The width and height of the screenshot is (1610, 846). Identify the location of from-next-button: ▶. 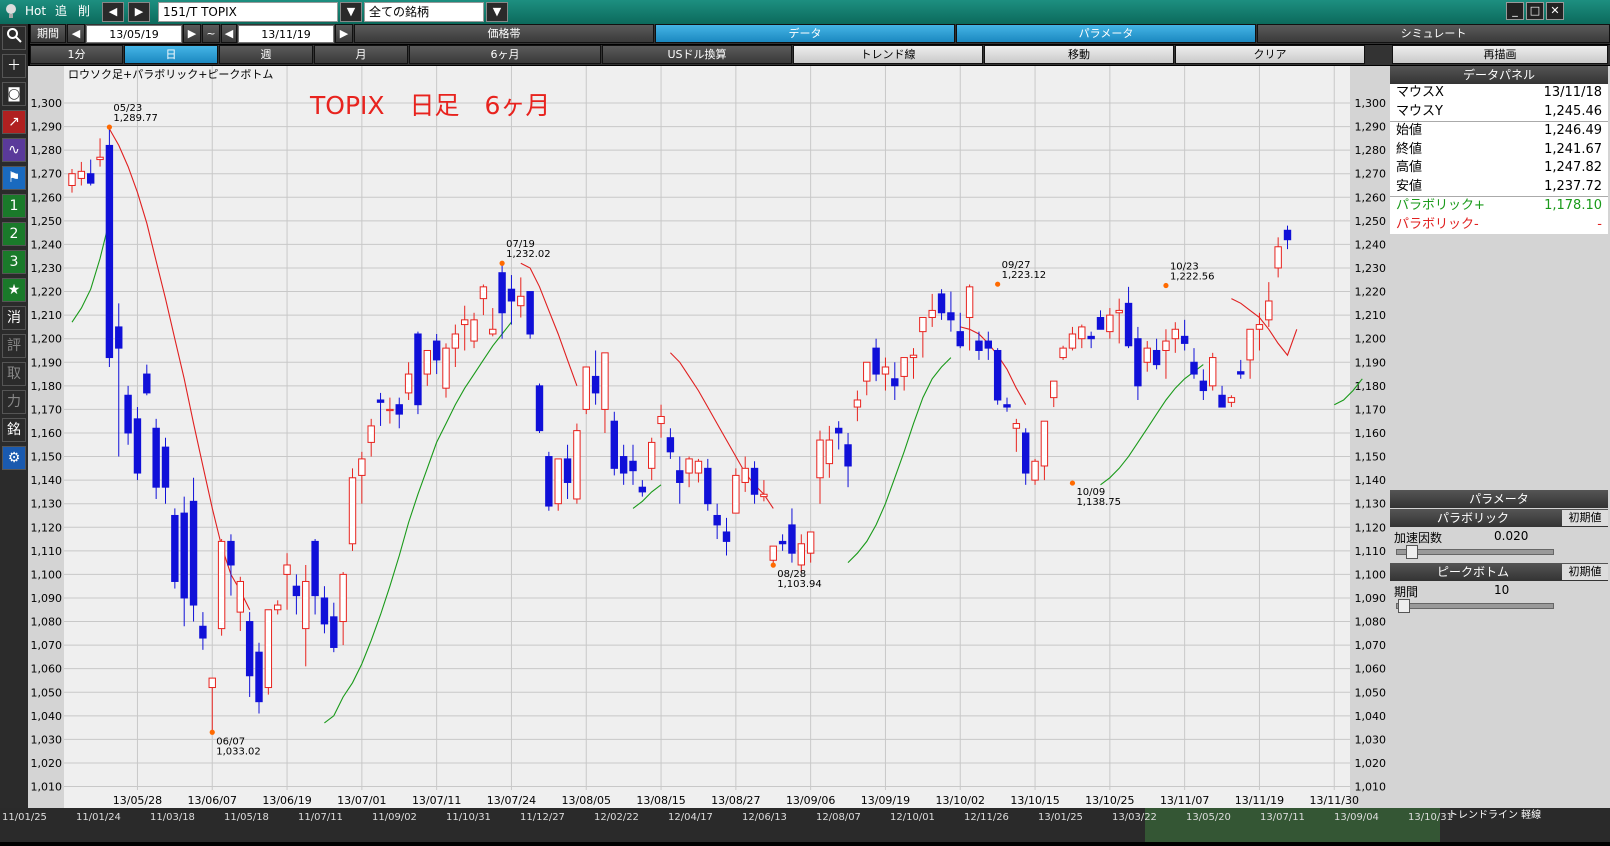
(192, 33).